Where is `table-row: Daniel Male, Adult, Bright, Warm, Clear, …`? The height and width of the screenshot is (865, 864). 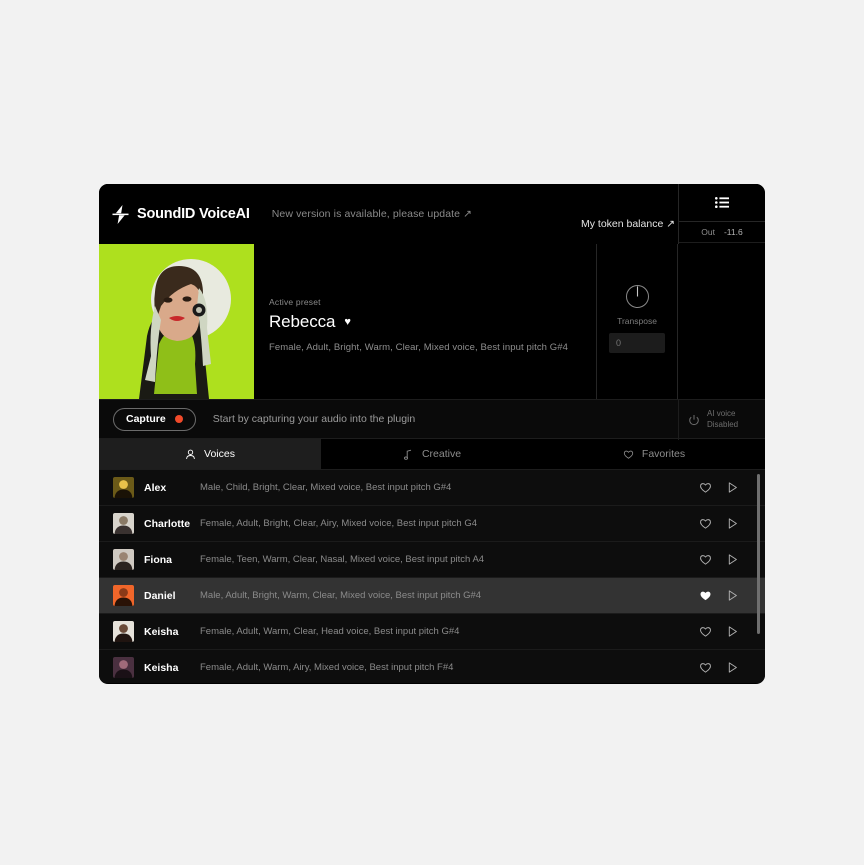 table-row: Daniel Male, Adult, Bright, Warm, Clear, … is located at coordinates (432, 596).